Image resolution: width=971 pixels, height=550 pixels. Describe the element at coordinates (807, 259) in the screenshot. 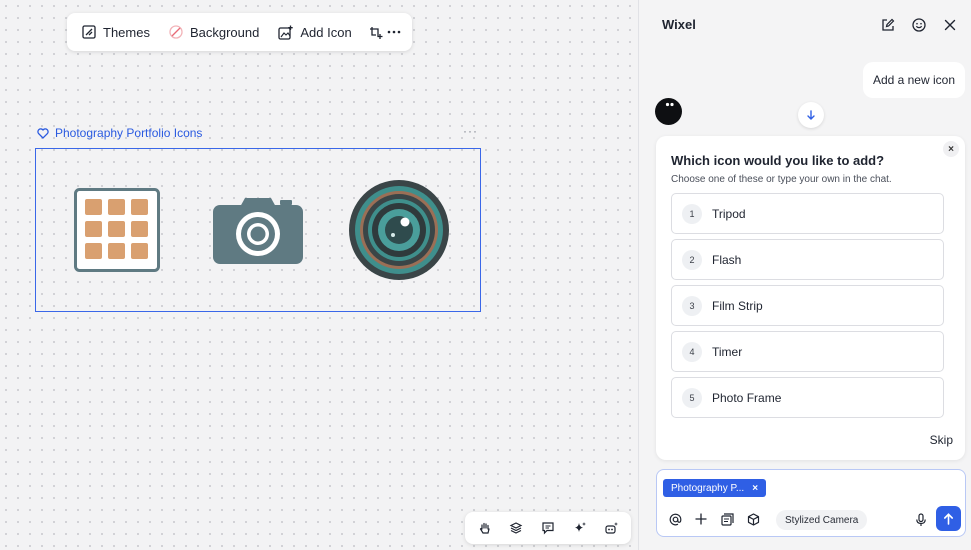

I see `option-flash: 2 Flash` at that location.